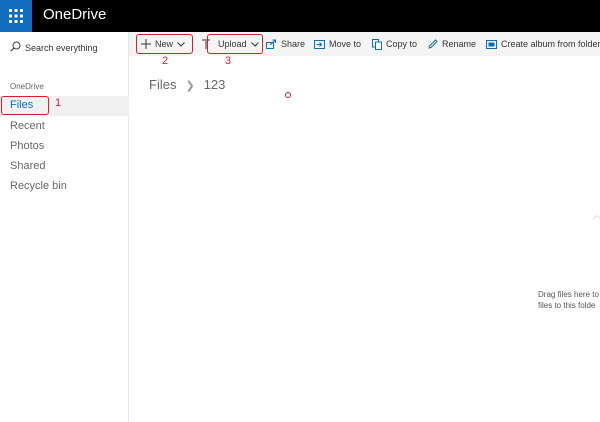 Image resolution: width=600 pixels, height=422 pixels. What do you see at coordinates (300, 16) in the screenshot?
I see `top-bar: OneDrive` at bounding box center [300, 16].